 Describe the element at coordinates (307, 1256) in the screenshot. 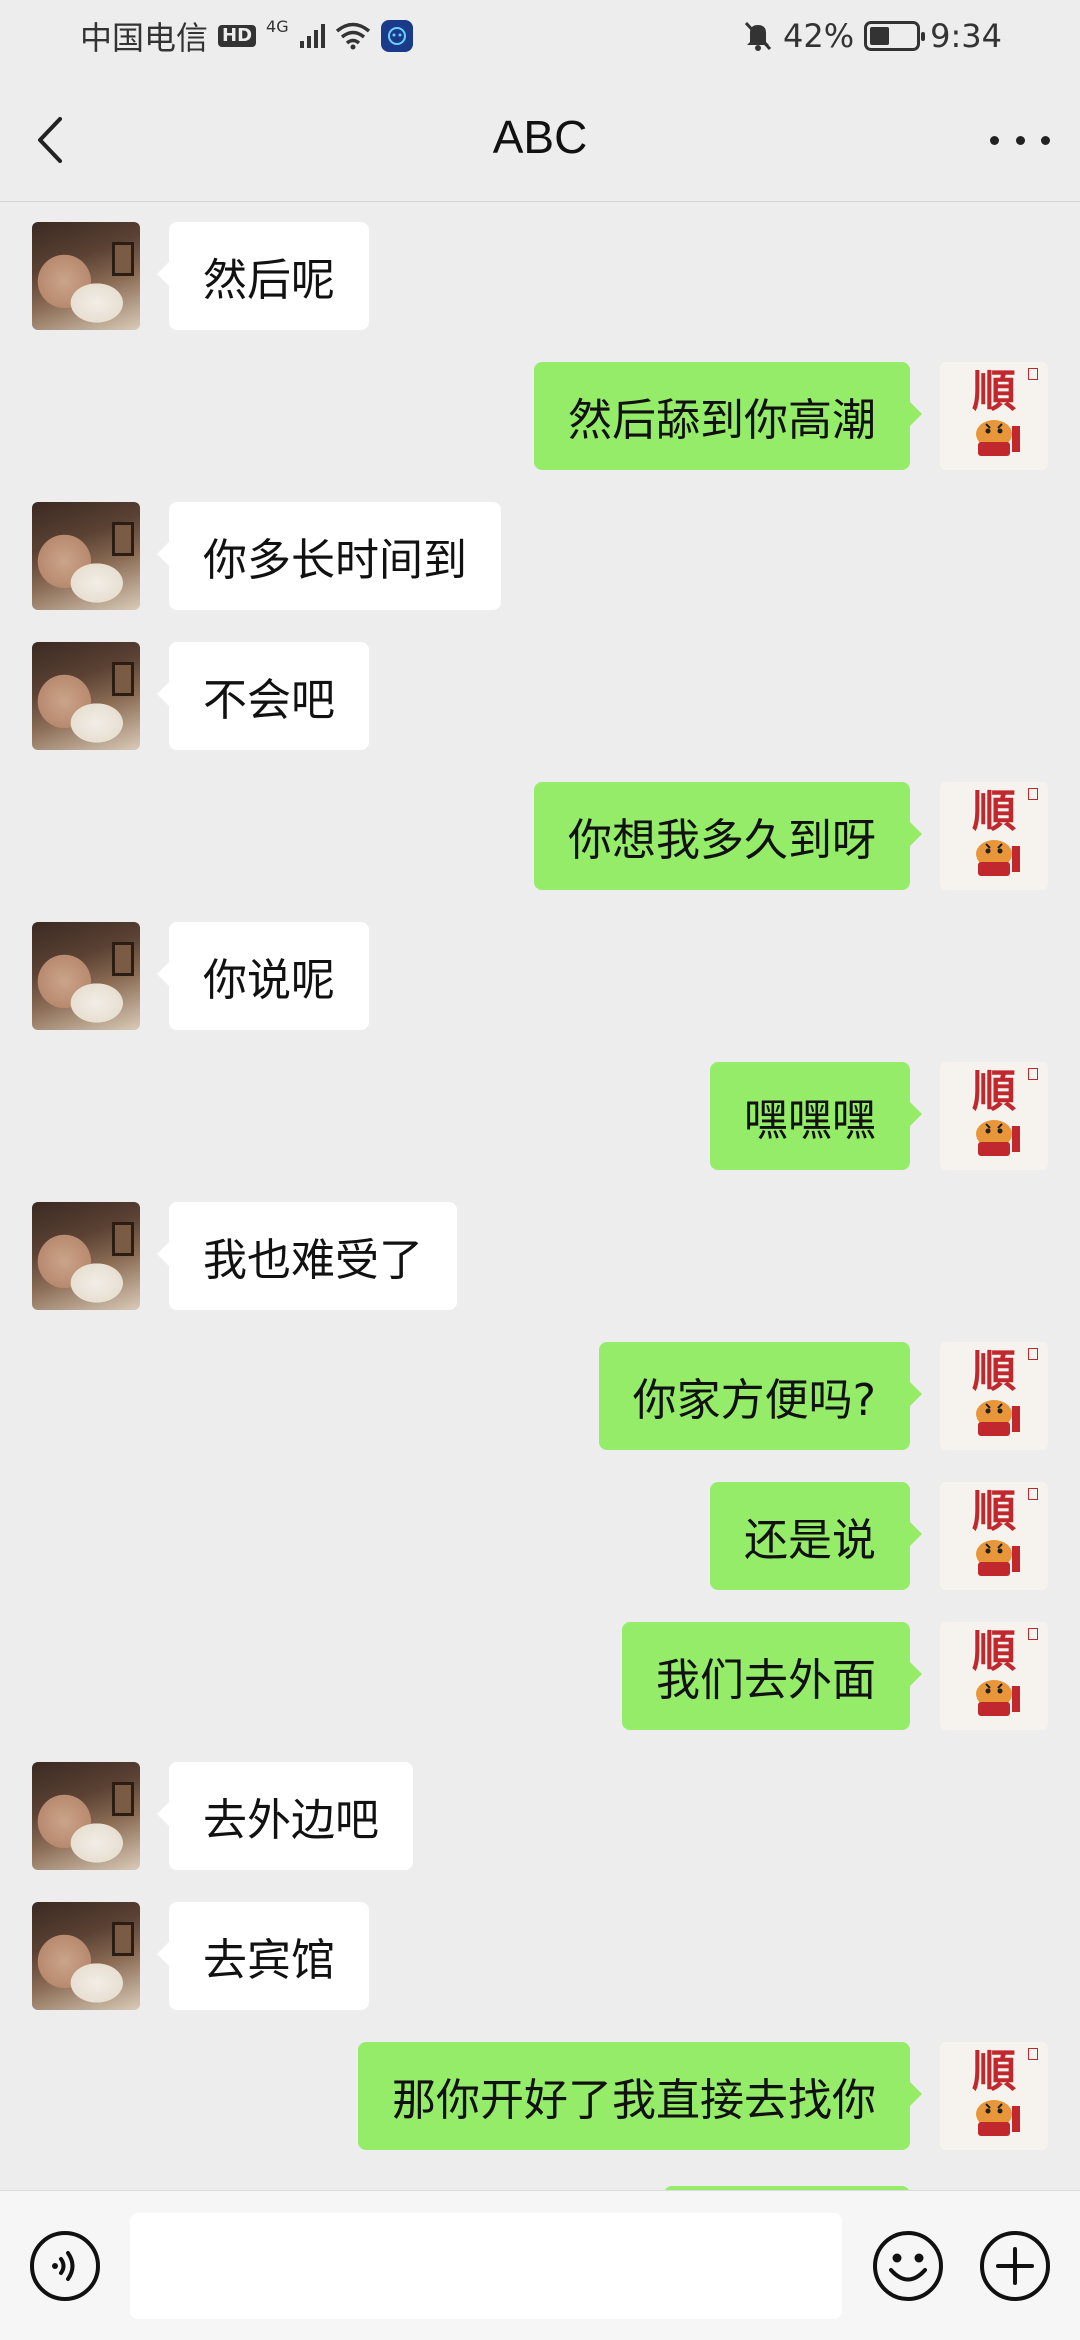

I see `message-bubble: 我也难受了` at that location.